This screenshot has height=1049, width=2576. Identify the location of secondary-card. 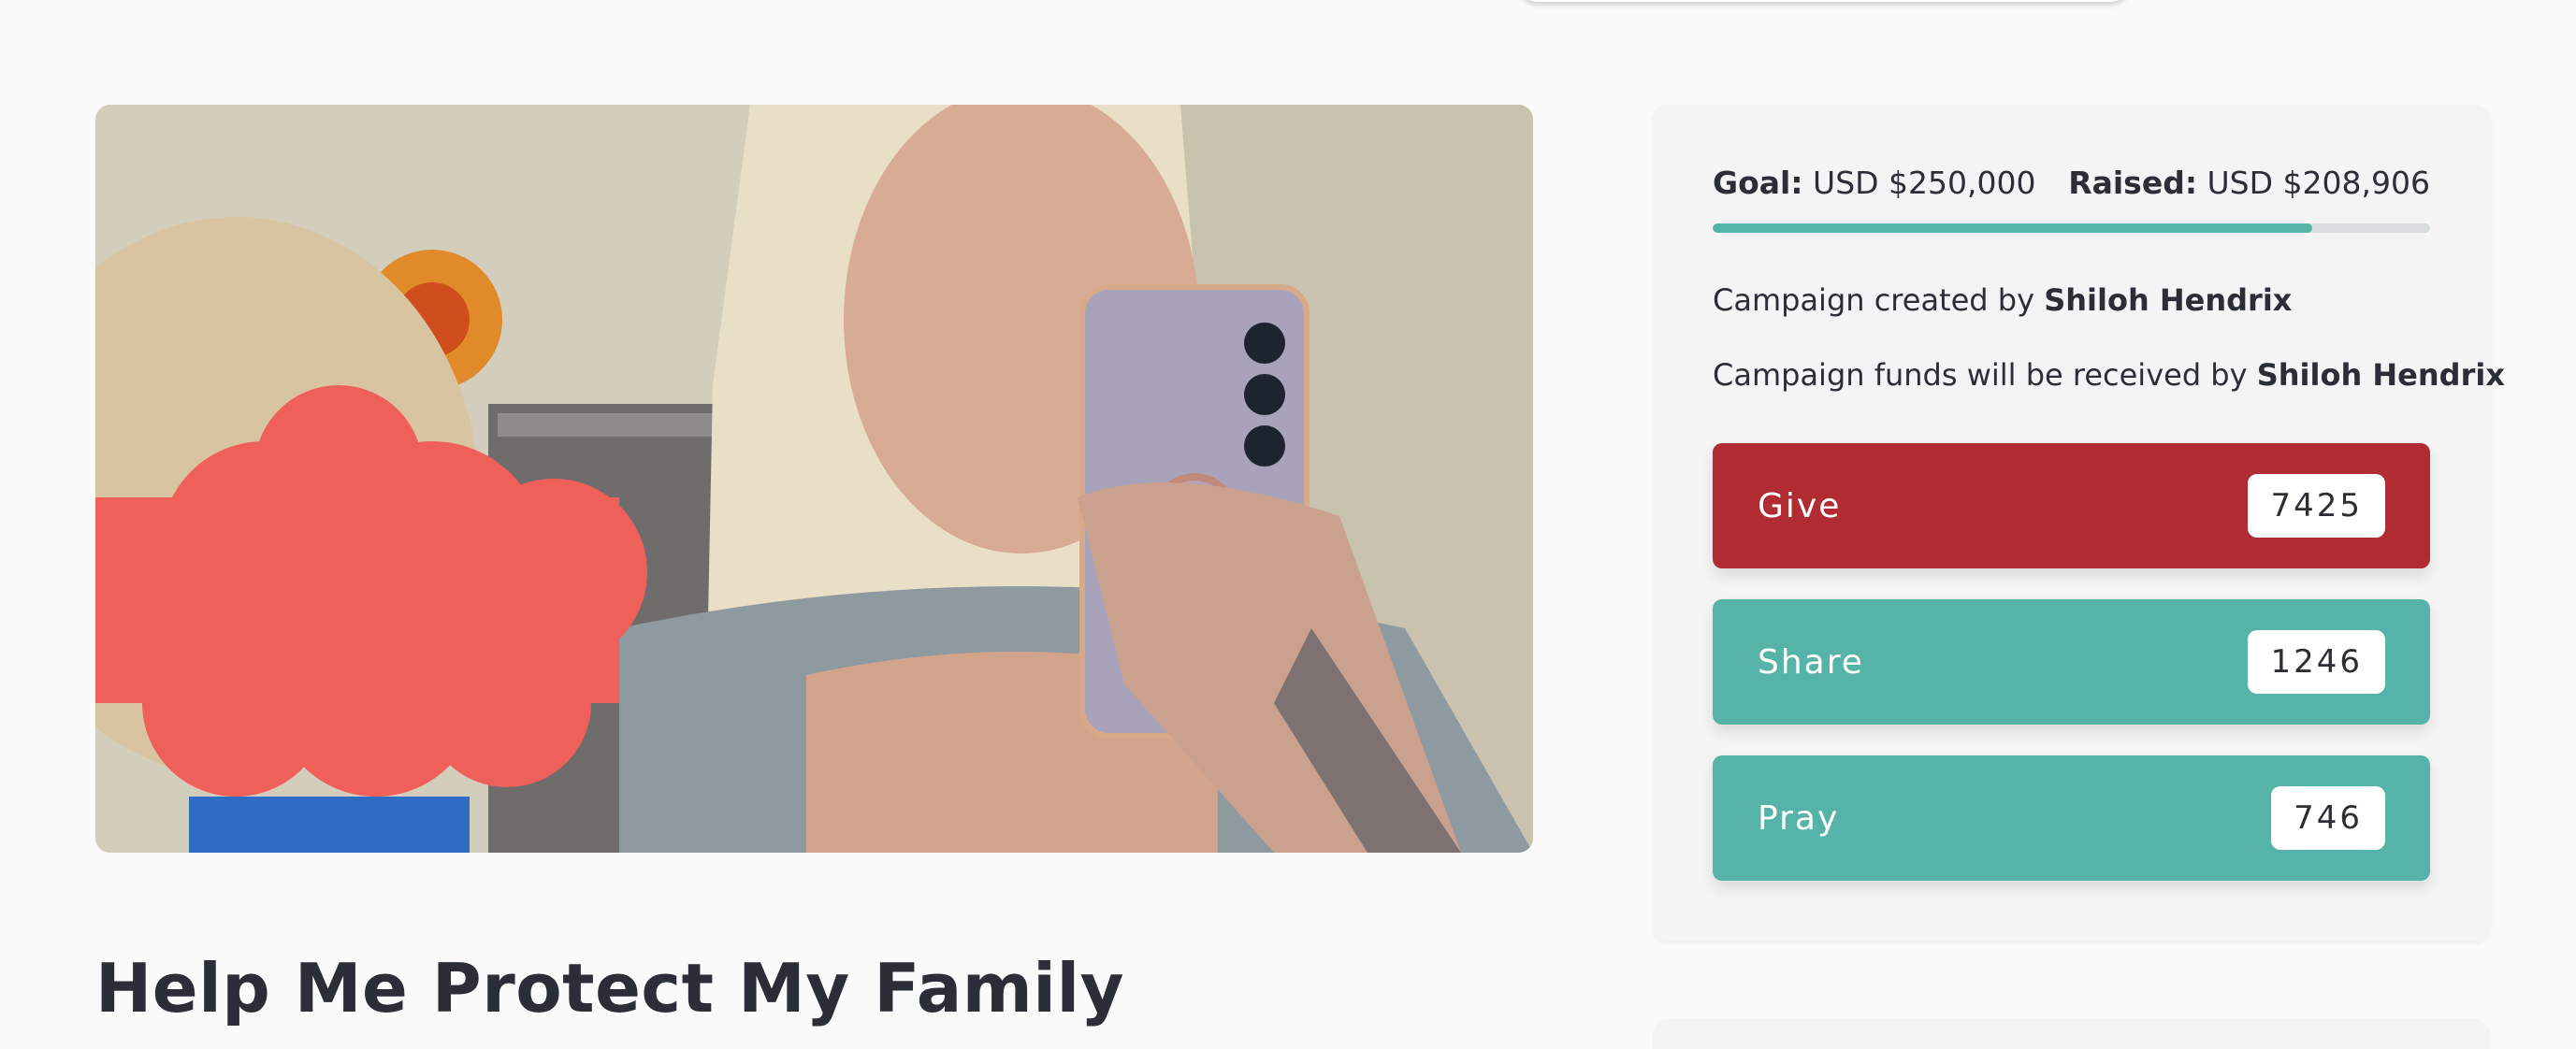
(2071, 1034).